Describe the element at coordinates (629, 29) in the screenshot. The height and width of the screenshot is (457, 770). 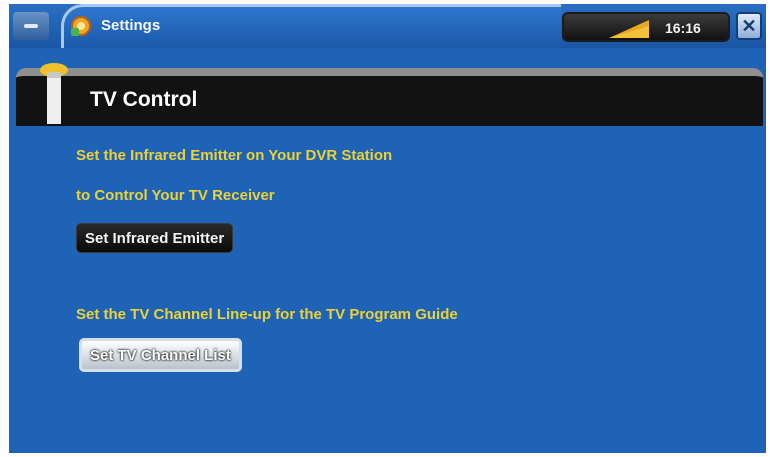
I see `signal-strength-icon` at that location.